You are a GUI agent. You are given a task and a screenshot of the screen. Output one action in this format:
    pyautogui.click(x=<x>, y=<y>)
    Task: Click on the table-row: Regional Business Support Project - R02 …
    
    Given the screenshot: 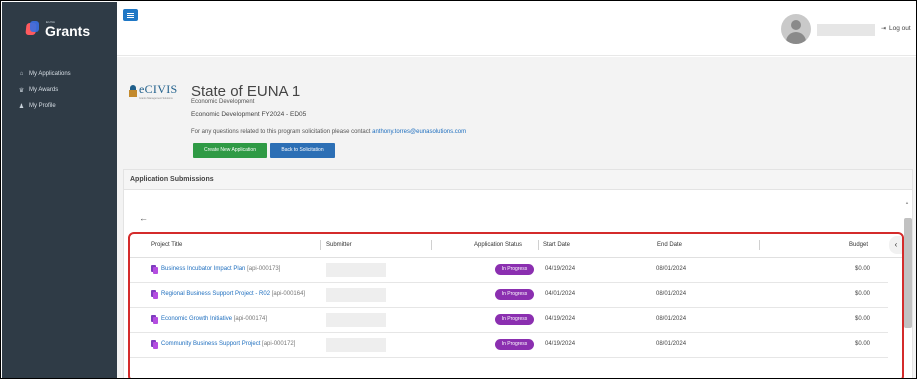 What is the action you would take?
    pyautogui.click(x=509, y=296)
    